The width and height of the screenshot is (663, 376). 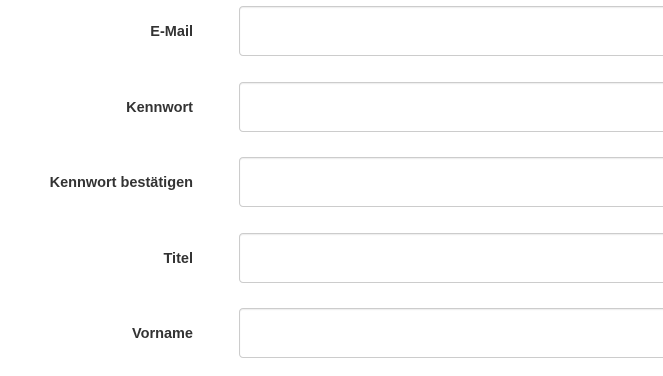 I want to click on password-confirm-row: Kennwort bestätigen, so click(x=331, y=183).